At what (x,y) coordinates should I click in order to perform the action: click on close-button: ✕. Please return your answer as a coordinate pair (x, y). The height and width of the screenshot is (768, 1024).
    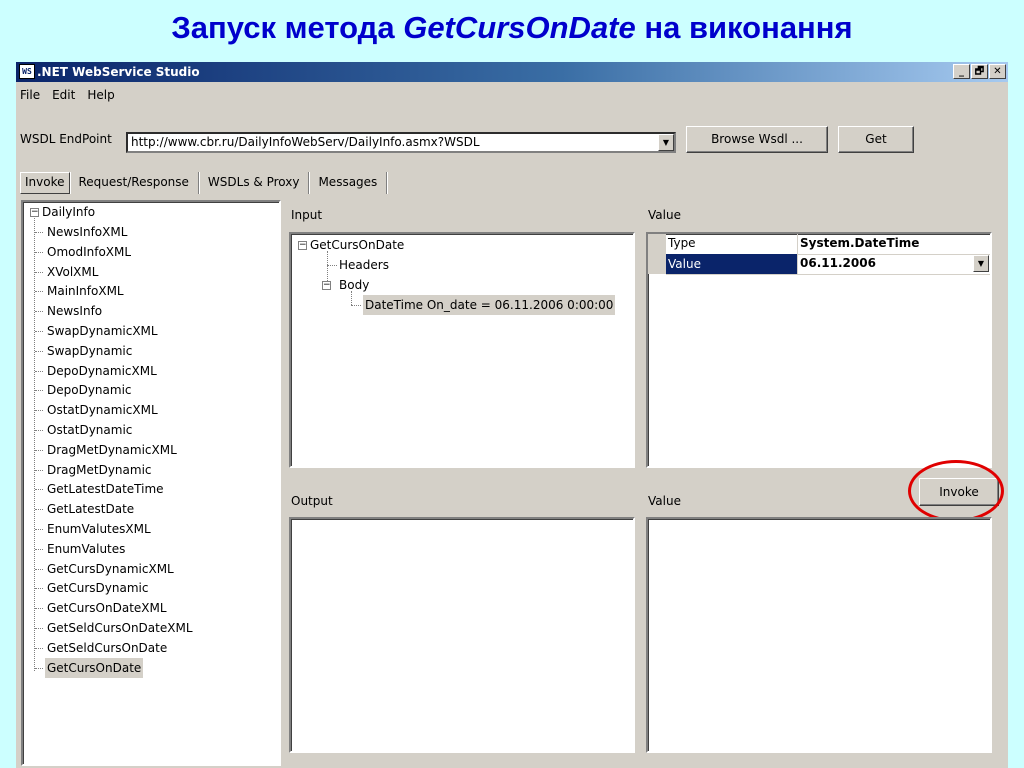
    Looking at the image, I should click on (997, 71).